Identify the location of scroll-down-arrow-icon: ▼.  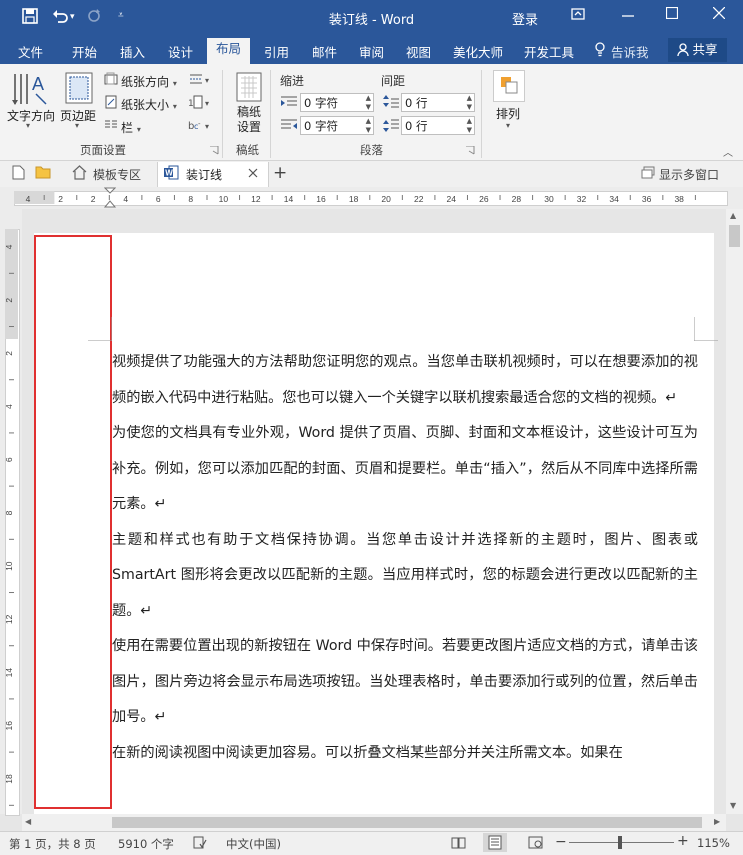
(733, 805).